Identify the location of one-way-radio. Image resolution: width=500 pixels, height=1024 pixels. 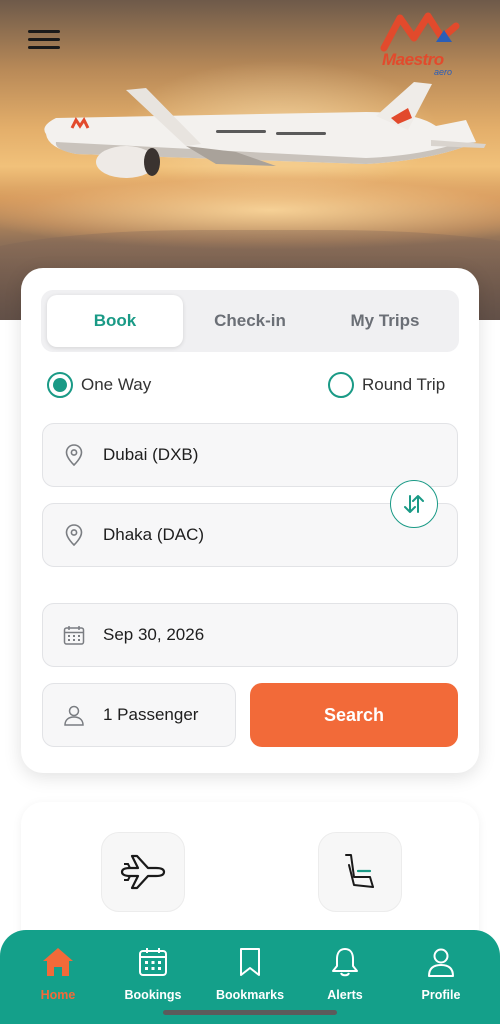
(60, 385).